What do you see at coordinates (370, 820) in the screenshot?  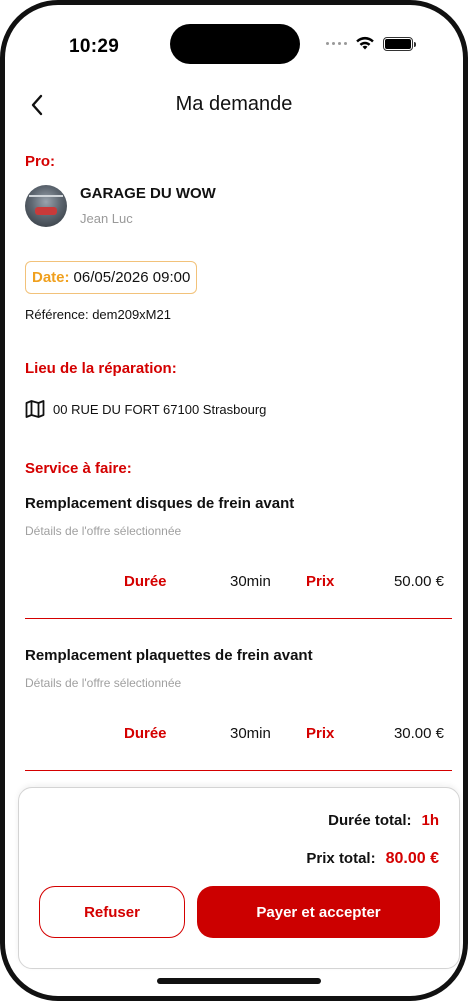 I see `duree-total-label: Durée total:` at bounding box center [370, 820].